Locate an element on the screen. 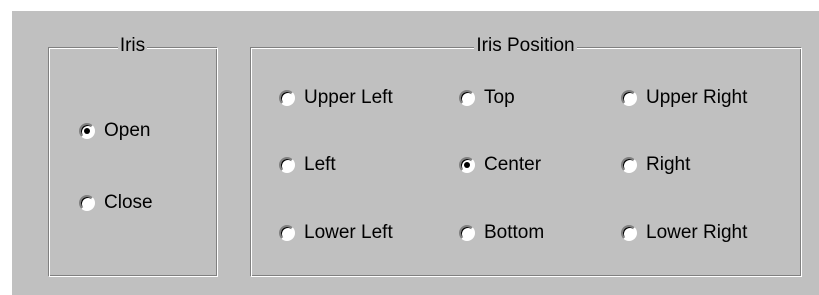 This screenshot has width=819, height=295. radio-label: Bottom is located at coordinates (514, 232).